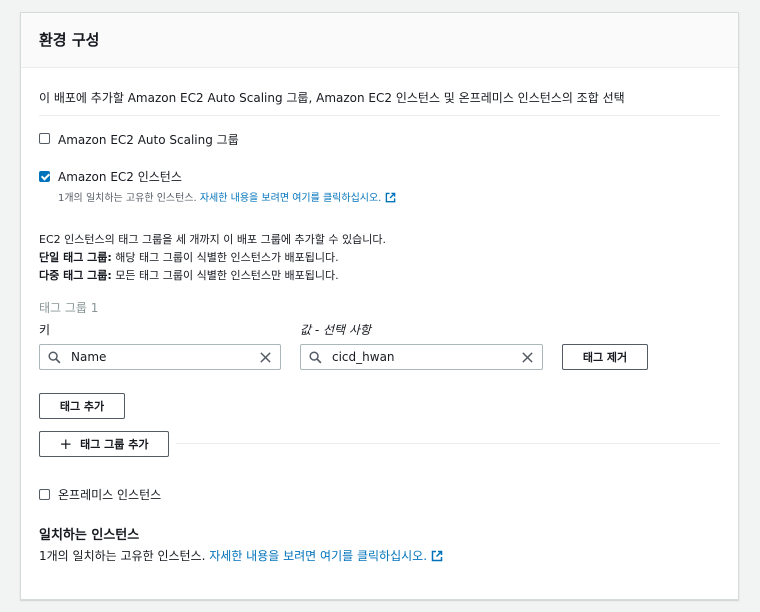  I want to click on value-label: 값 - 선택 사항, so click(335, 330).